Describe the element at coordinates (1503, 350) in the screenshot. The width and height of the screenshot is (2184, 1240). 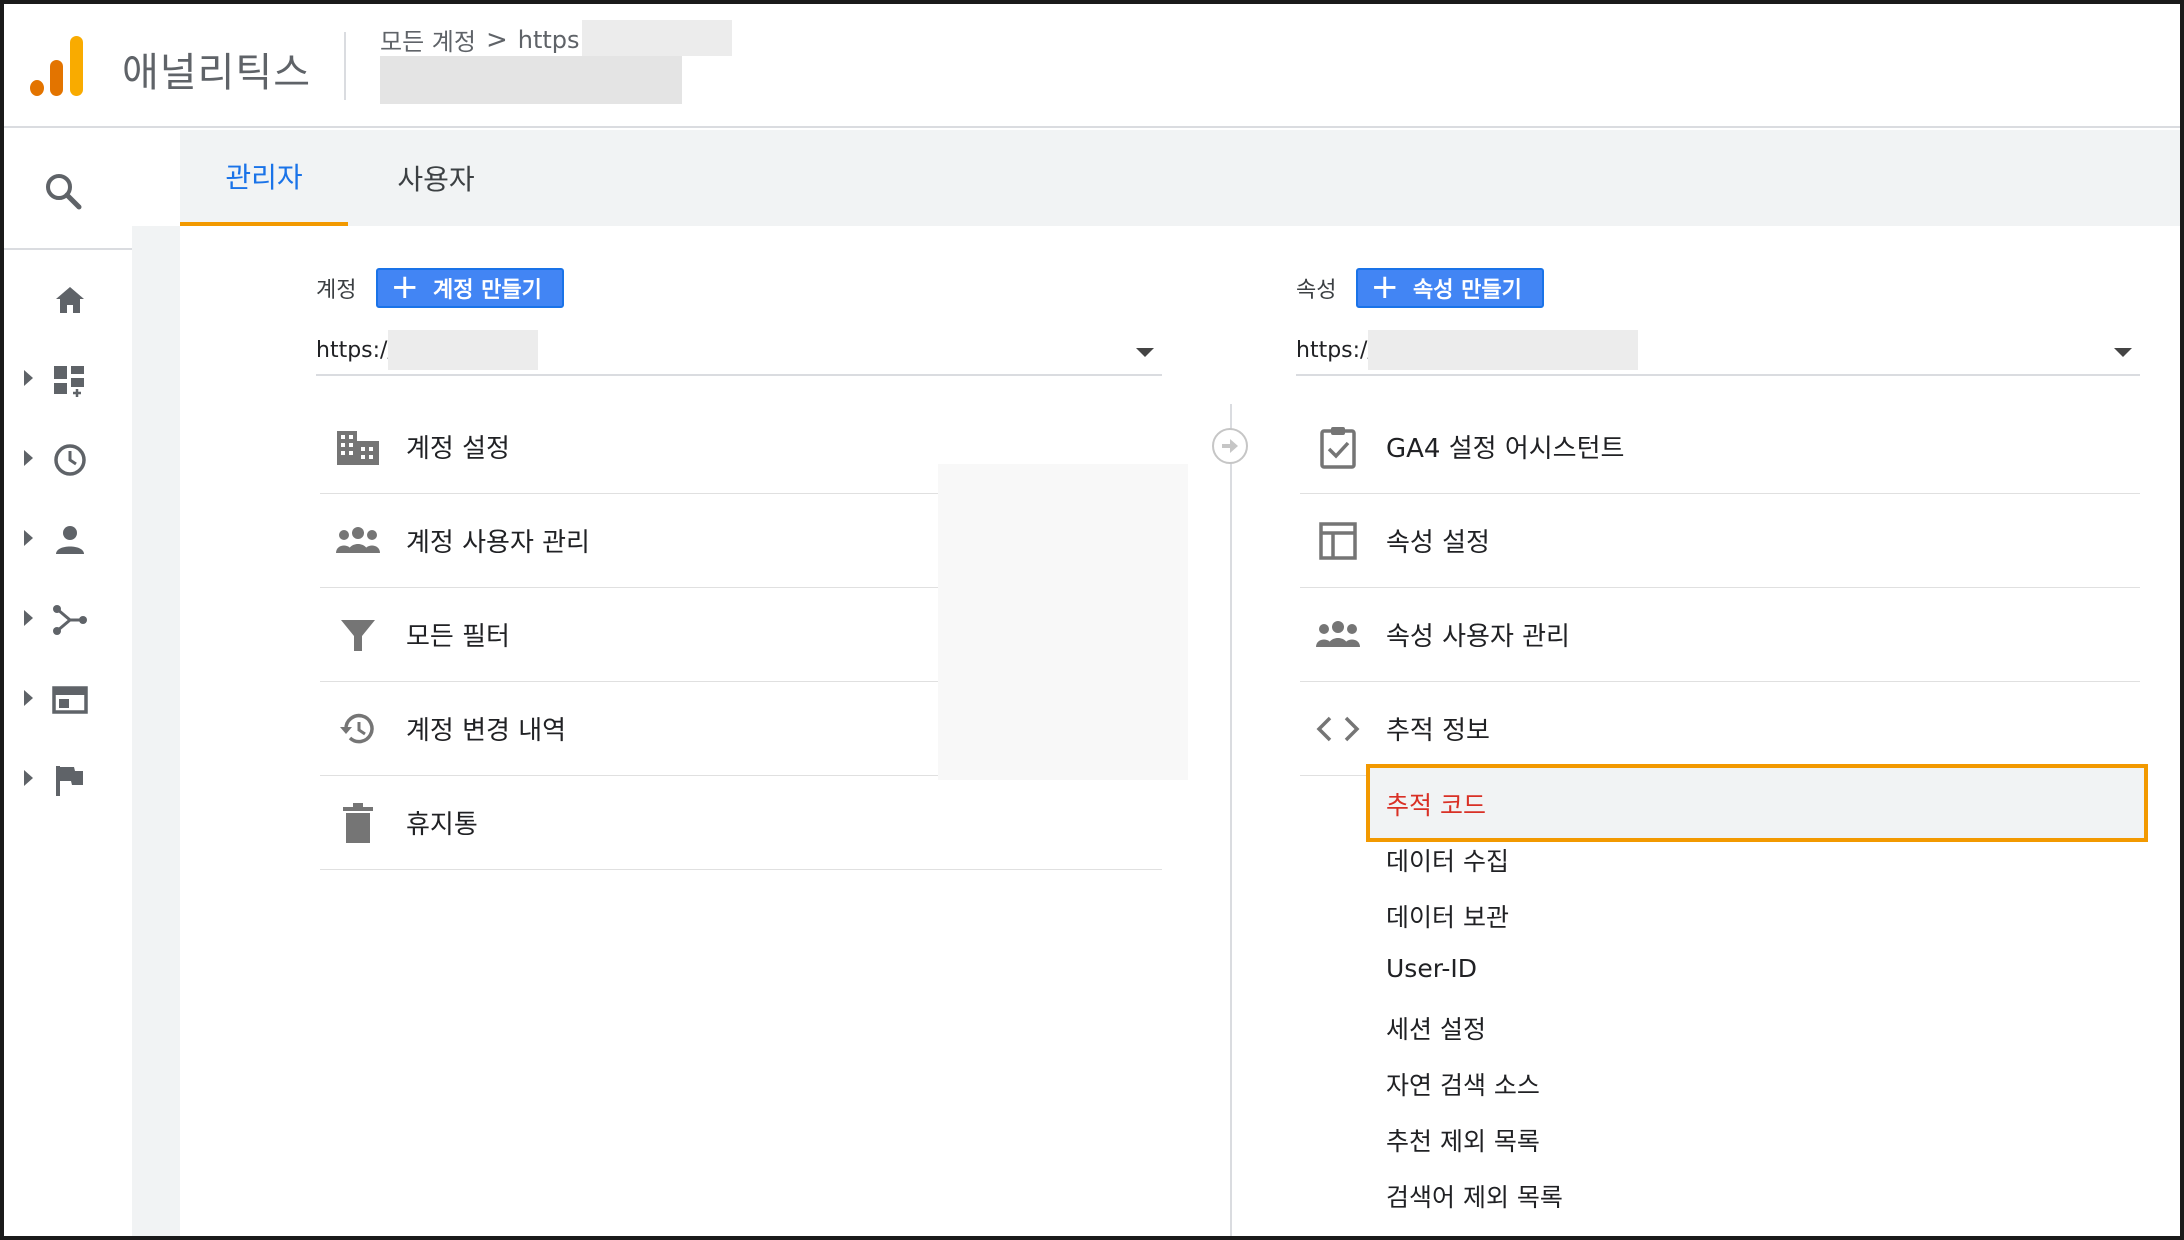
I see `redacted-property-name` at that location.